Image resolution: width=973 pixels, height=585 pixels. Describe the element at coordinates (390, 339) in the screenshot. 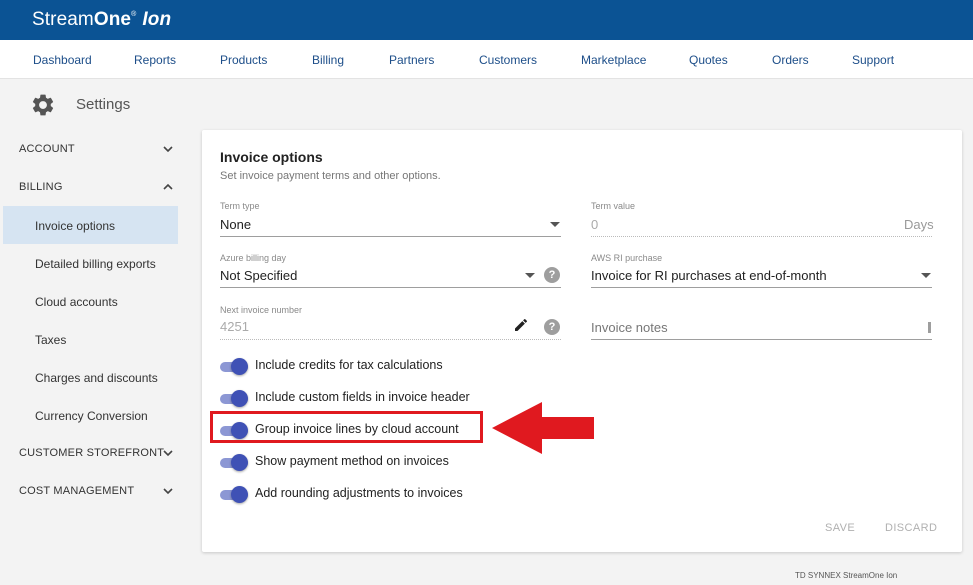

I see `next-invoice-number-underline` at that location.